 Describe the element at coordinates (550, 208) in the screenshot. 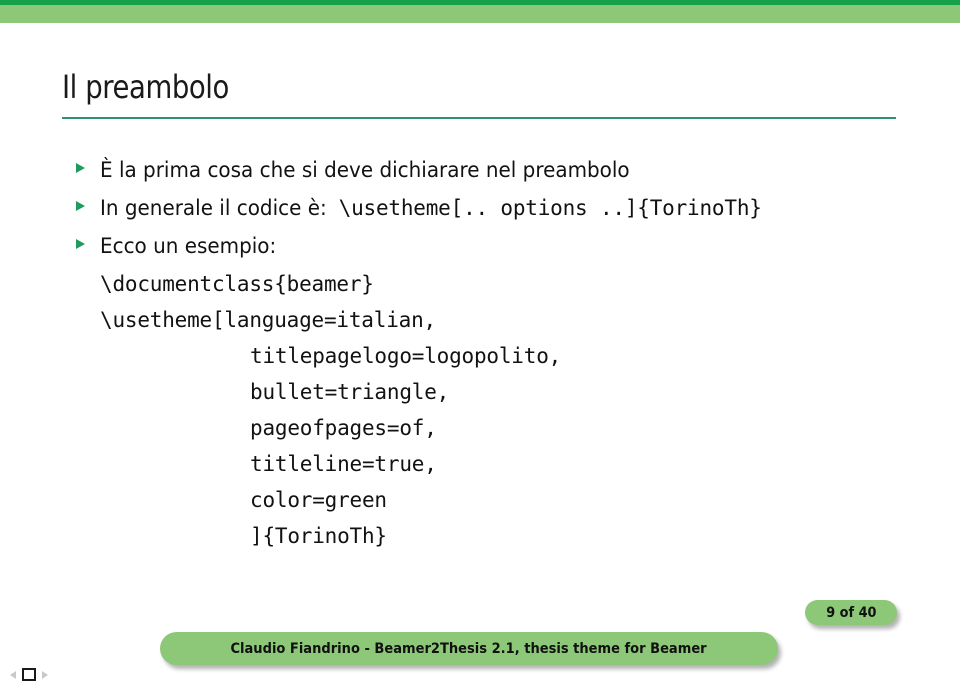

I see `inline-code: \usetheme[.. options ..]{TorinoTh}` at that location.